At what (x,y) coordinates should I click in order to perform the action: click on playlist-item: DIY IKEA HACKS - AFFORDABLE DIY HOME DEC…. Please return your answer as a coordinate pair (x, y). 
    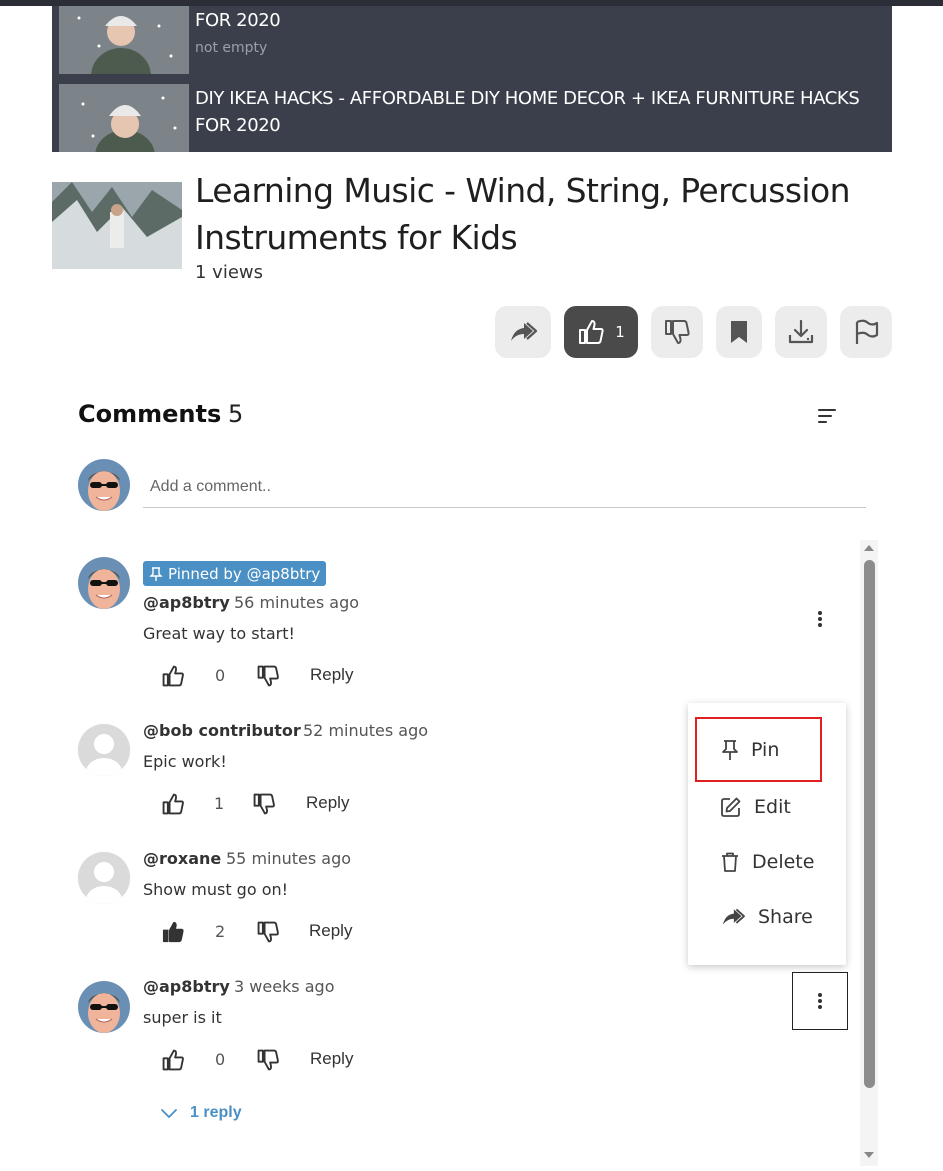
    Looking at the image, I should click on (472, 118).